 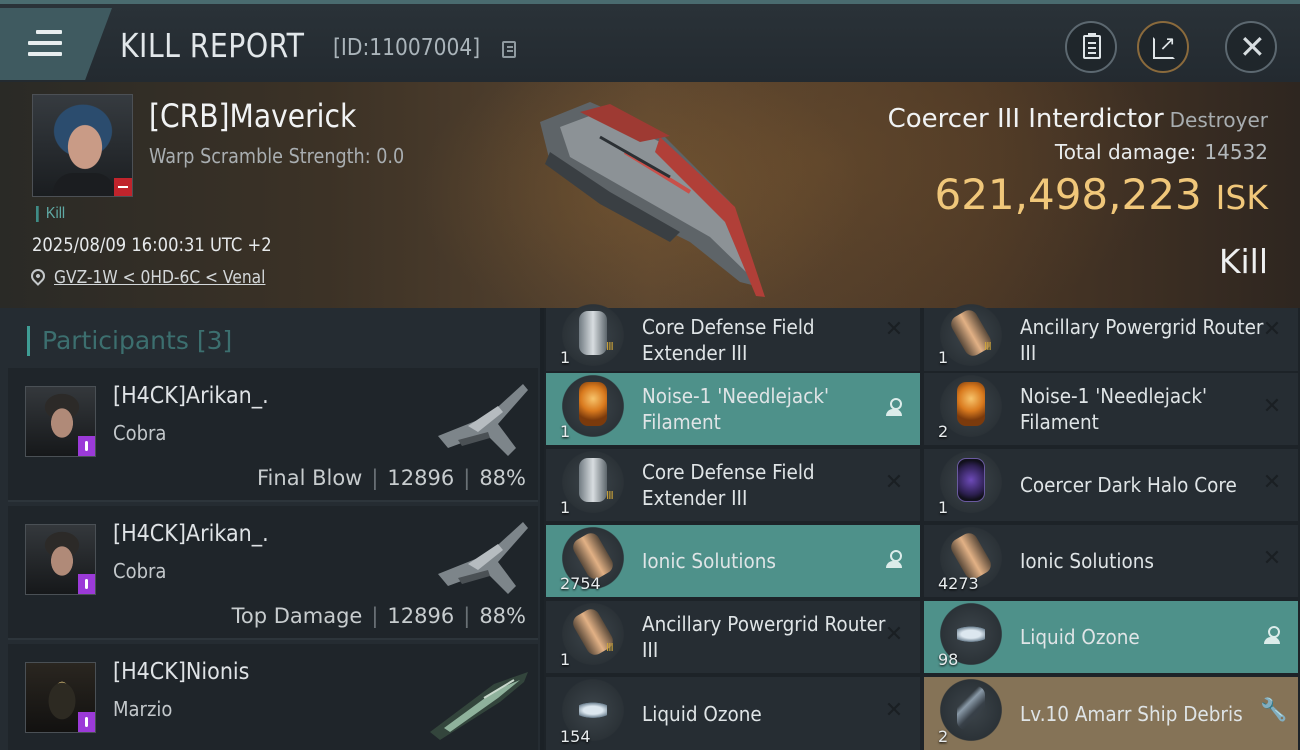 I want to click on item-slot: 2754 Ionic Solutions, so click(x=733, y=561).